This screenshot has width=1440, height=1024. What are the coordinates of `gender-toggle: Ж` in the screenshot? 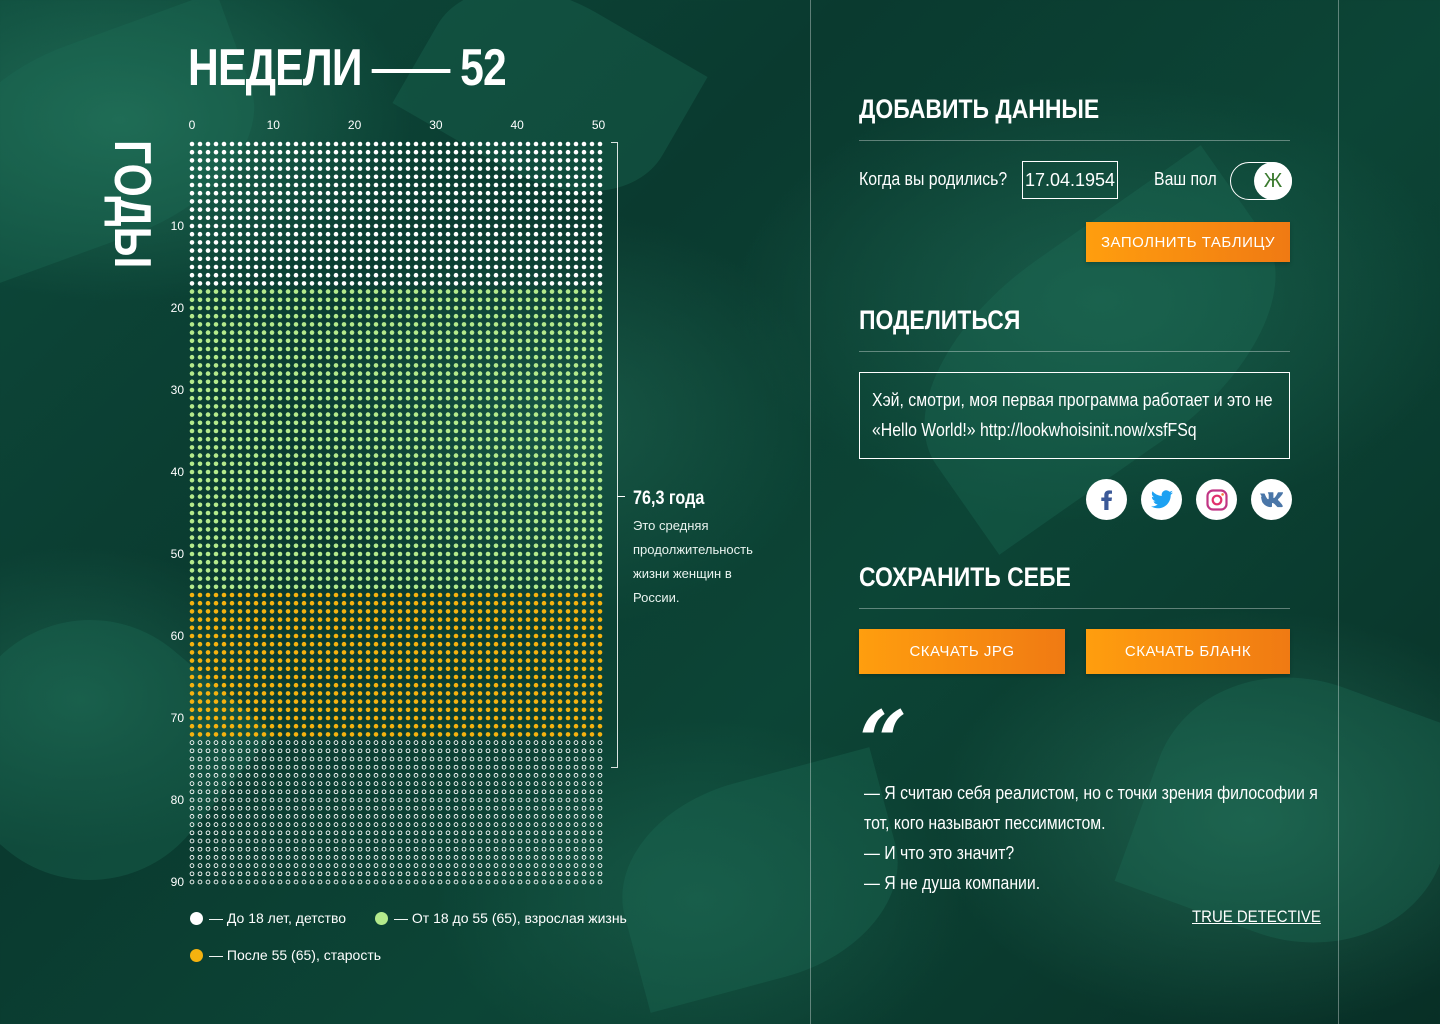 It's located at (1261, 181).